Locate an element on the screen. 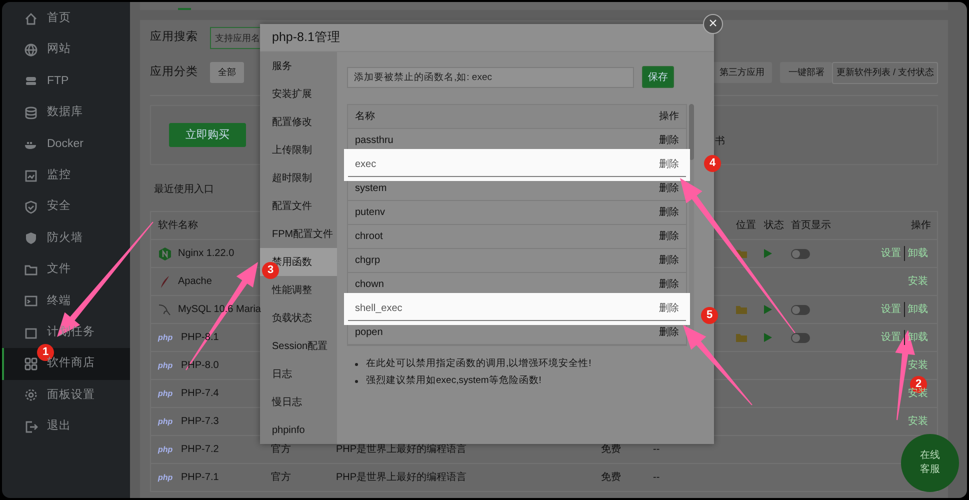  menu-item: 日志 is located at coordinates (298, 374).